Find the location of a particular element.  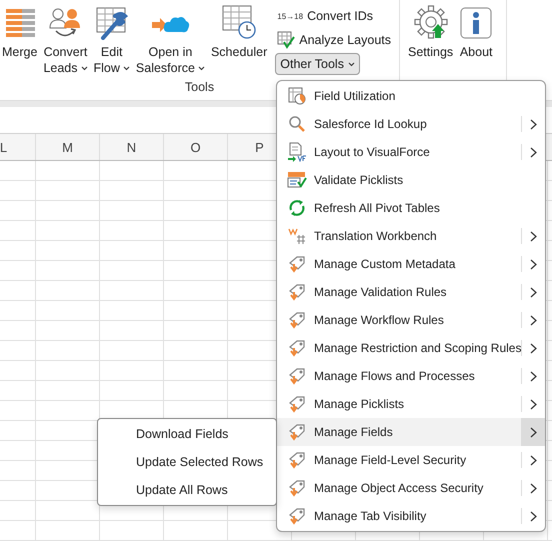

menu-item: Update Selected Rows is located at coordinates (187, 462).